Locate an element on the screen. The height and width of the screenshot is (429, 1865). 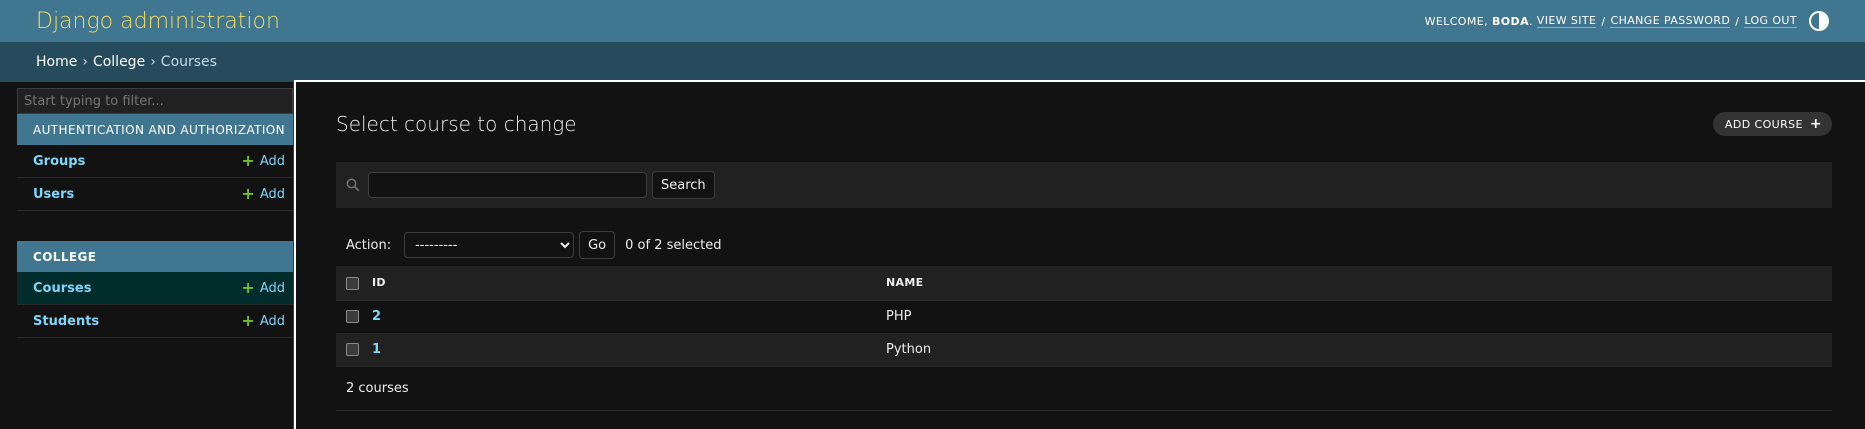
row-id-link: 2 is located at coordinates (376, 316).